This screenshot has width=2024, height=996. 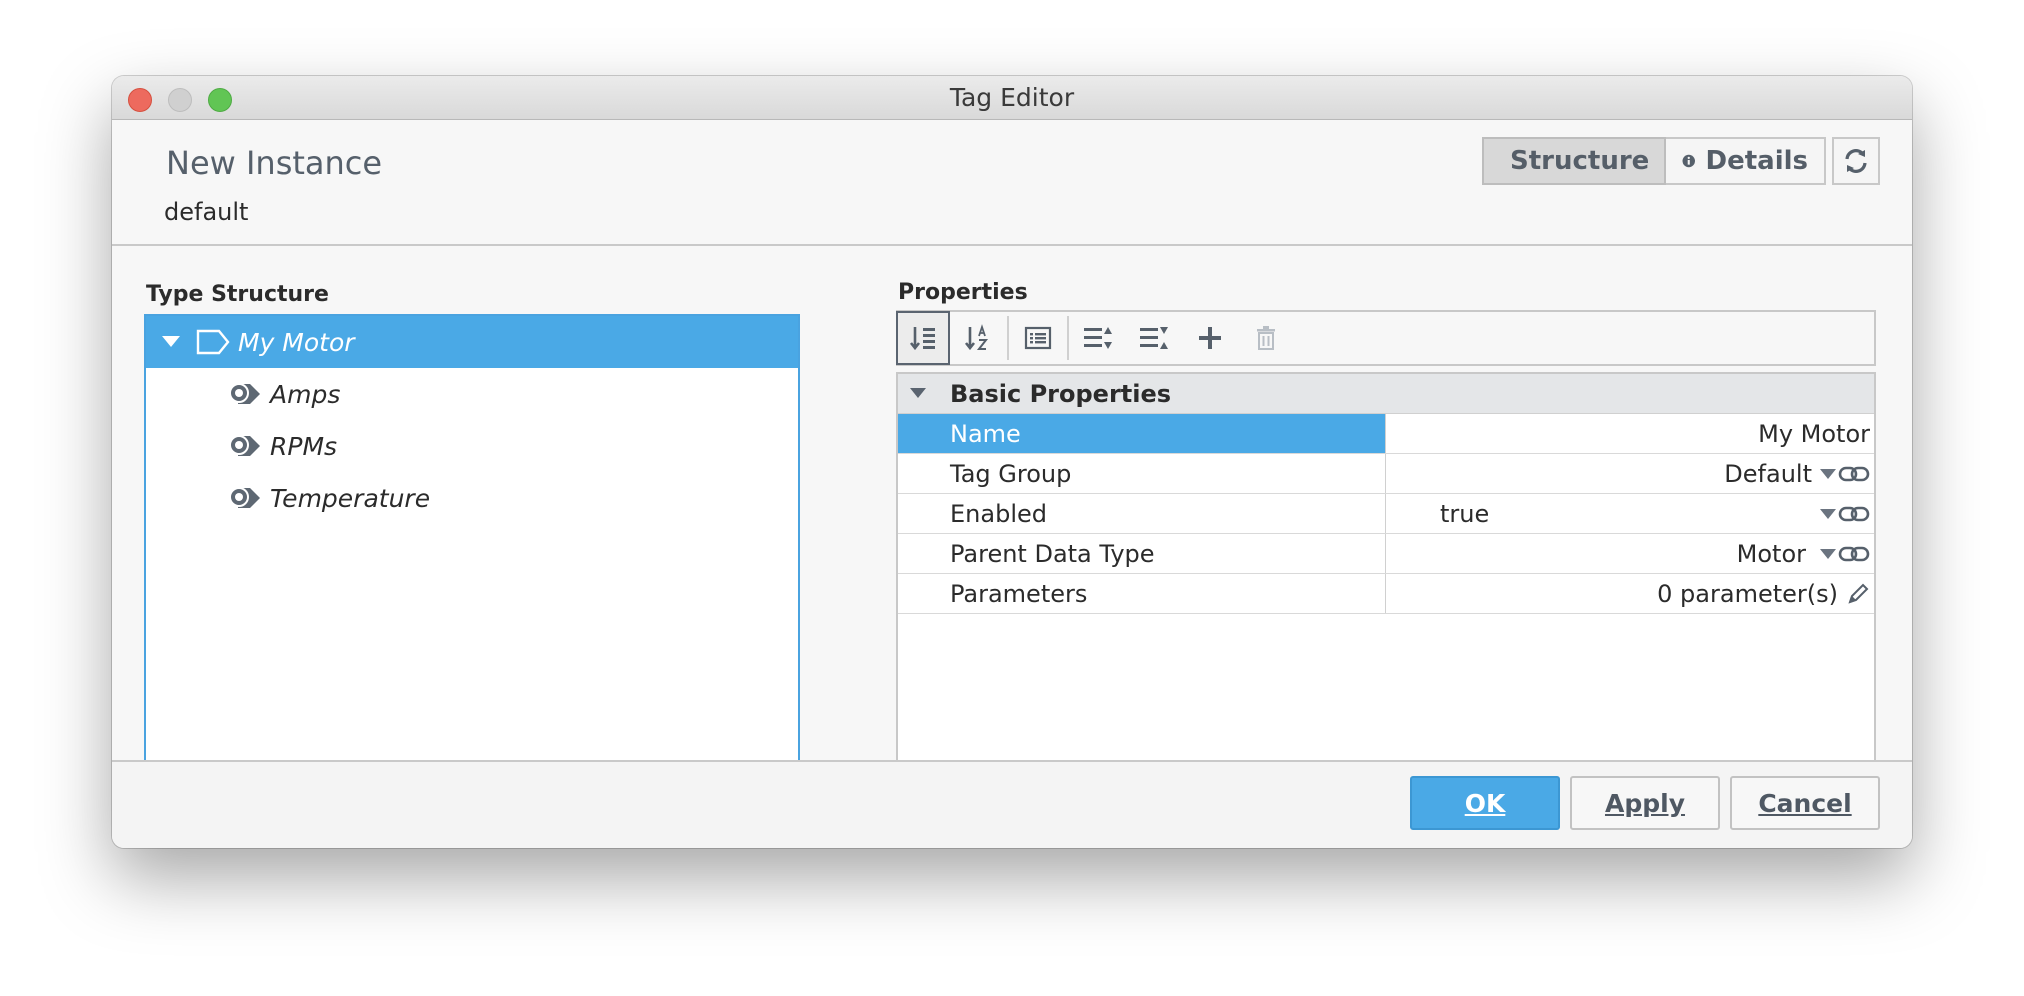 I want to click on show-description-icon, so click(x=1038, y=338).